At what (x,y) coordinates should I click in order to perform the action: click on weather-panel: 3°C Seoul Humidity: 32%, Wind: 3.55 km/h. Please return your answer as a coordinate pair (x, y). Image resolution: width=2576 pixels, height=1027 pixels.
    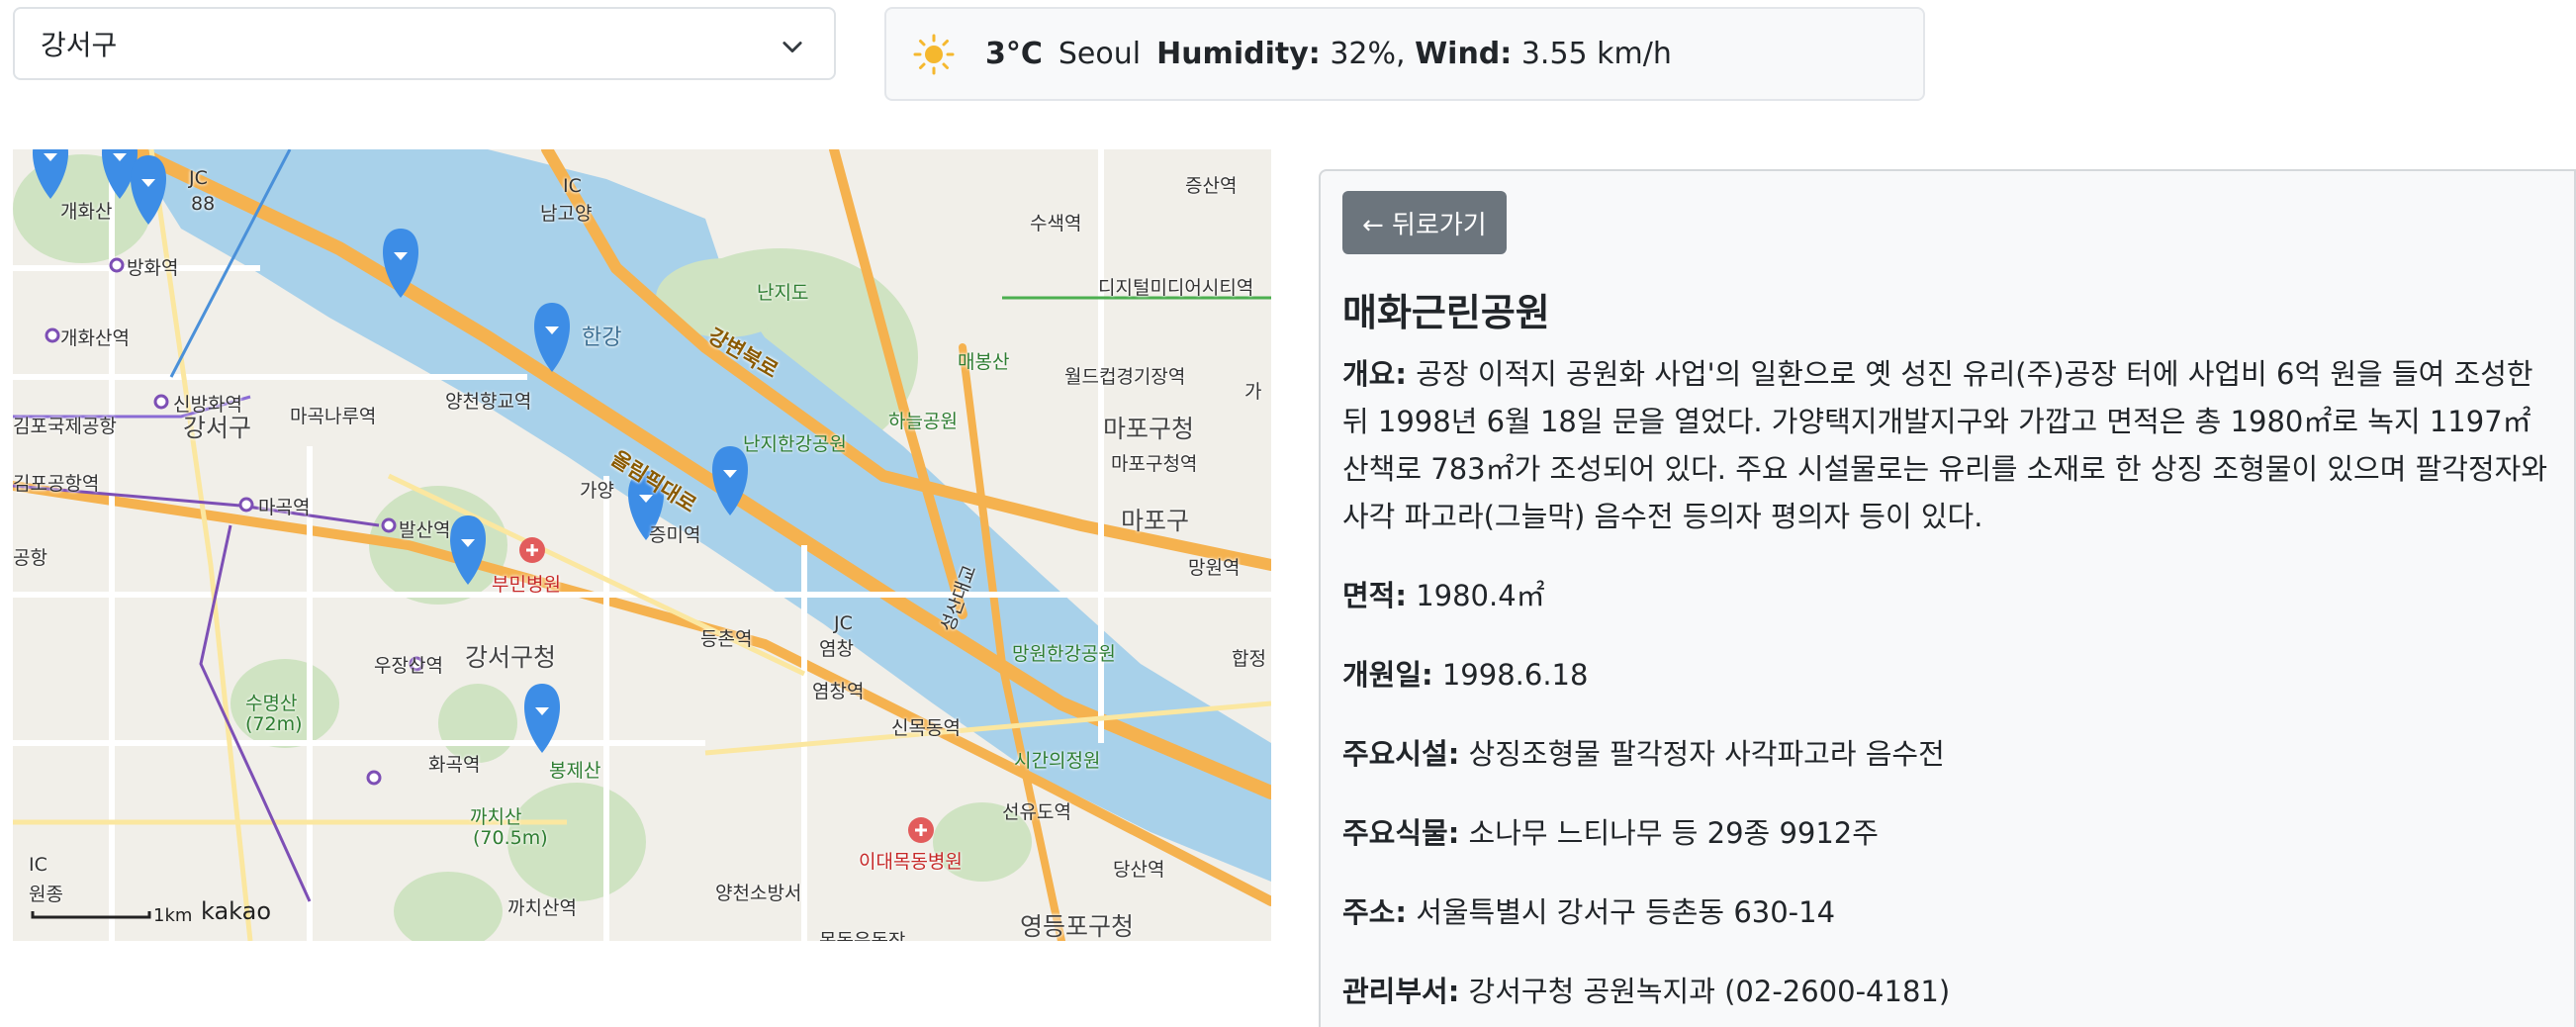
    Looking at the image, I should click on (1405, 54).